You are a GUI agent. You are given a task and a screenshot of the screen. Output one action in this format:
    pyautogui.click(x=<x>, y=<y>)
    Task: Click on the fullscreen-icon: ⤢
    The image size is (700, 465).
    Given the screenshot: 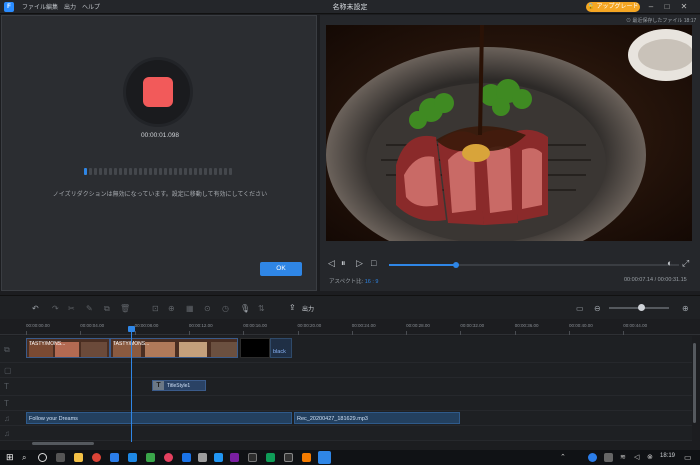 What is the action you would take?
    pyautogui.click(x=685, y=263)
    